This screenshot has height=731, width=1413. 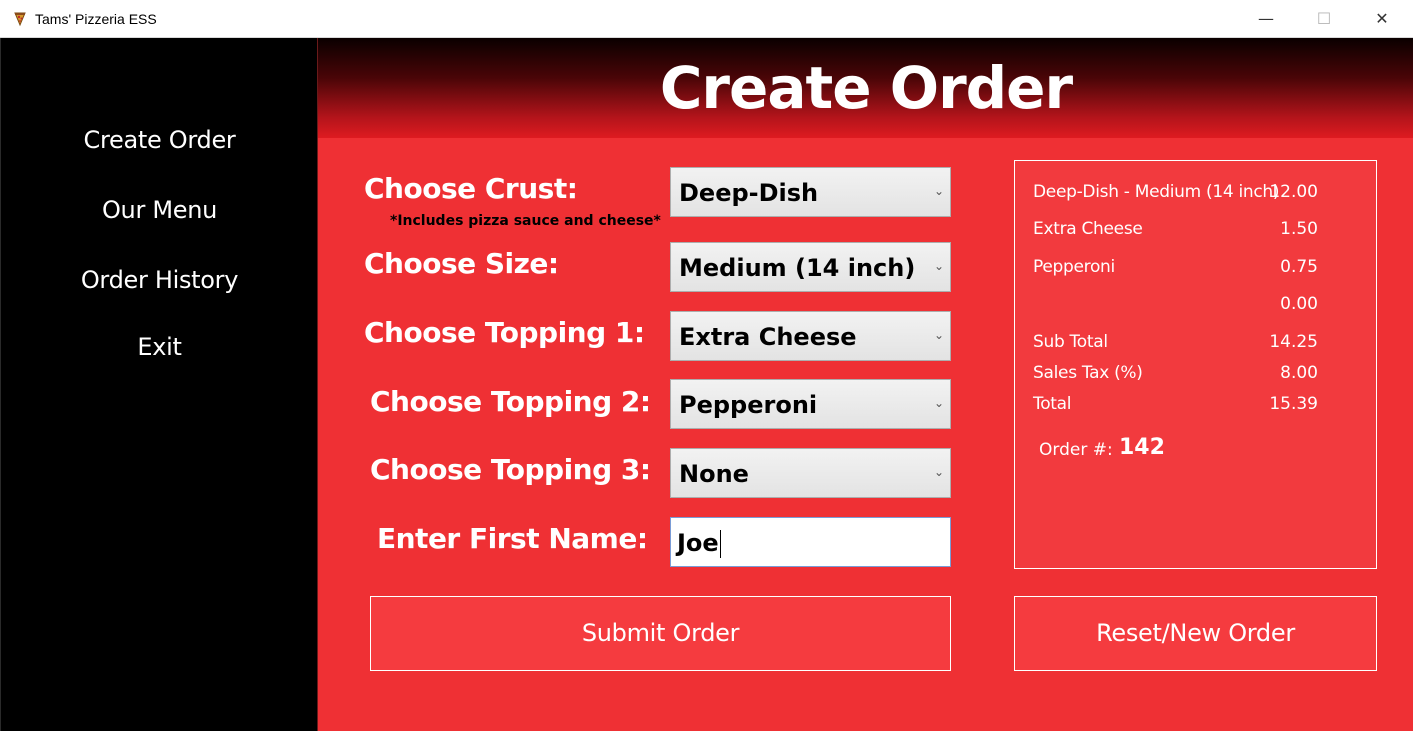 I want to click on crust-label: Choose Crust:, so click(x=471, y=188).